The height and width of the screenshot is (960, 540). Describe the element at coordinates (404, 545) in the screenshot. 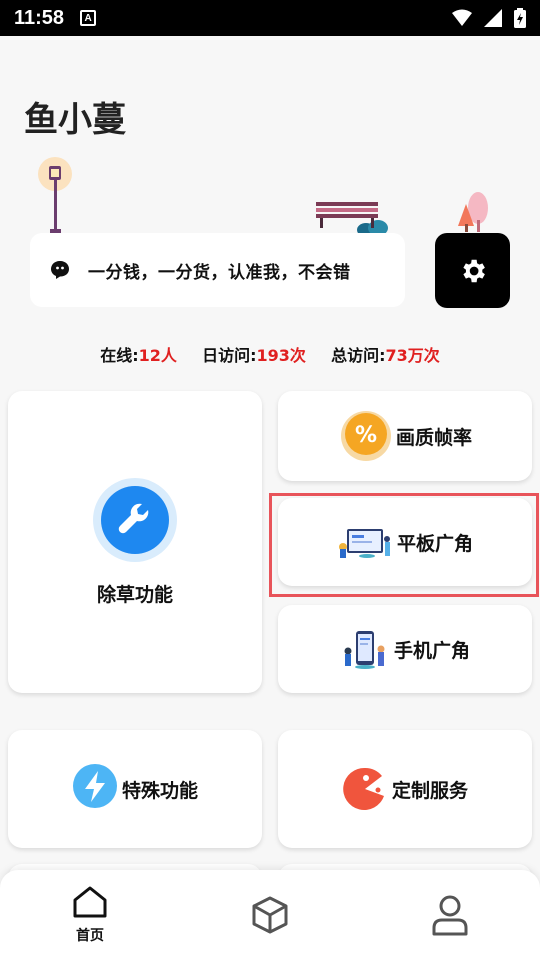

I see `selection-highlight` at that location.